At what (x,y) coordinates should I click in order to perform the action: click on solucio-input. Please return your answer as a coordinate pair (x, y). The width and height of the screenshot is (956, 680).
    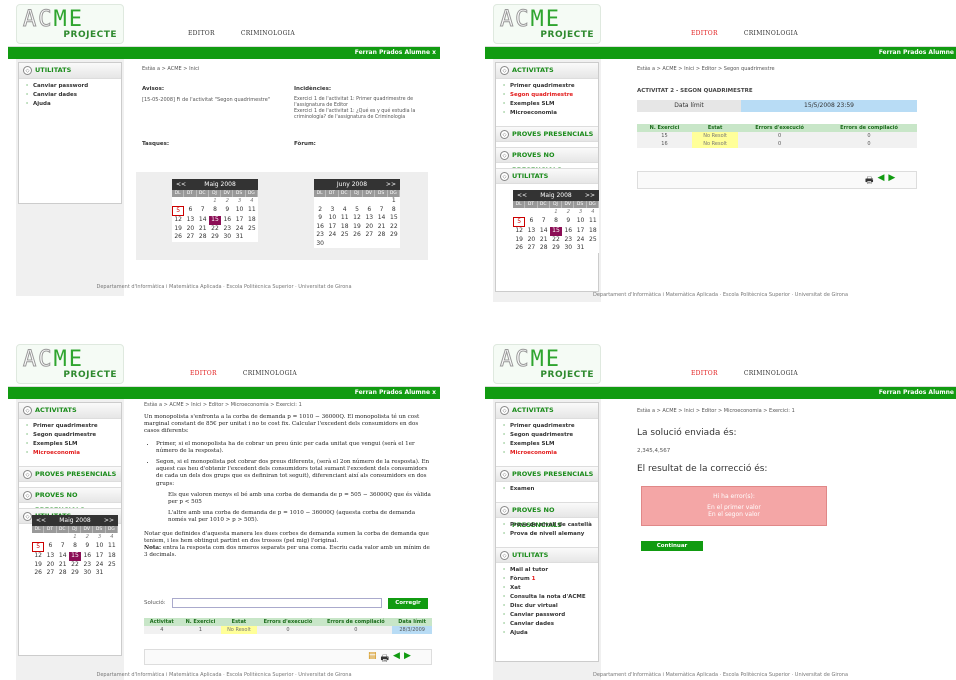
    Looking at the image, I should click on (277, 603).